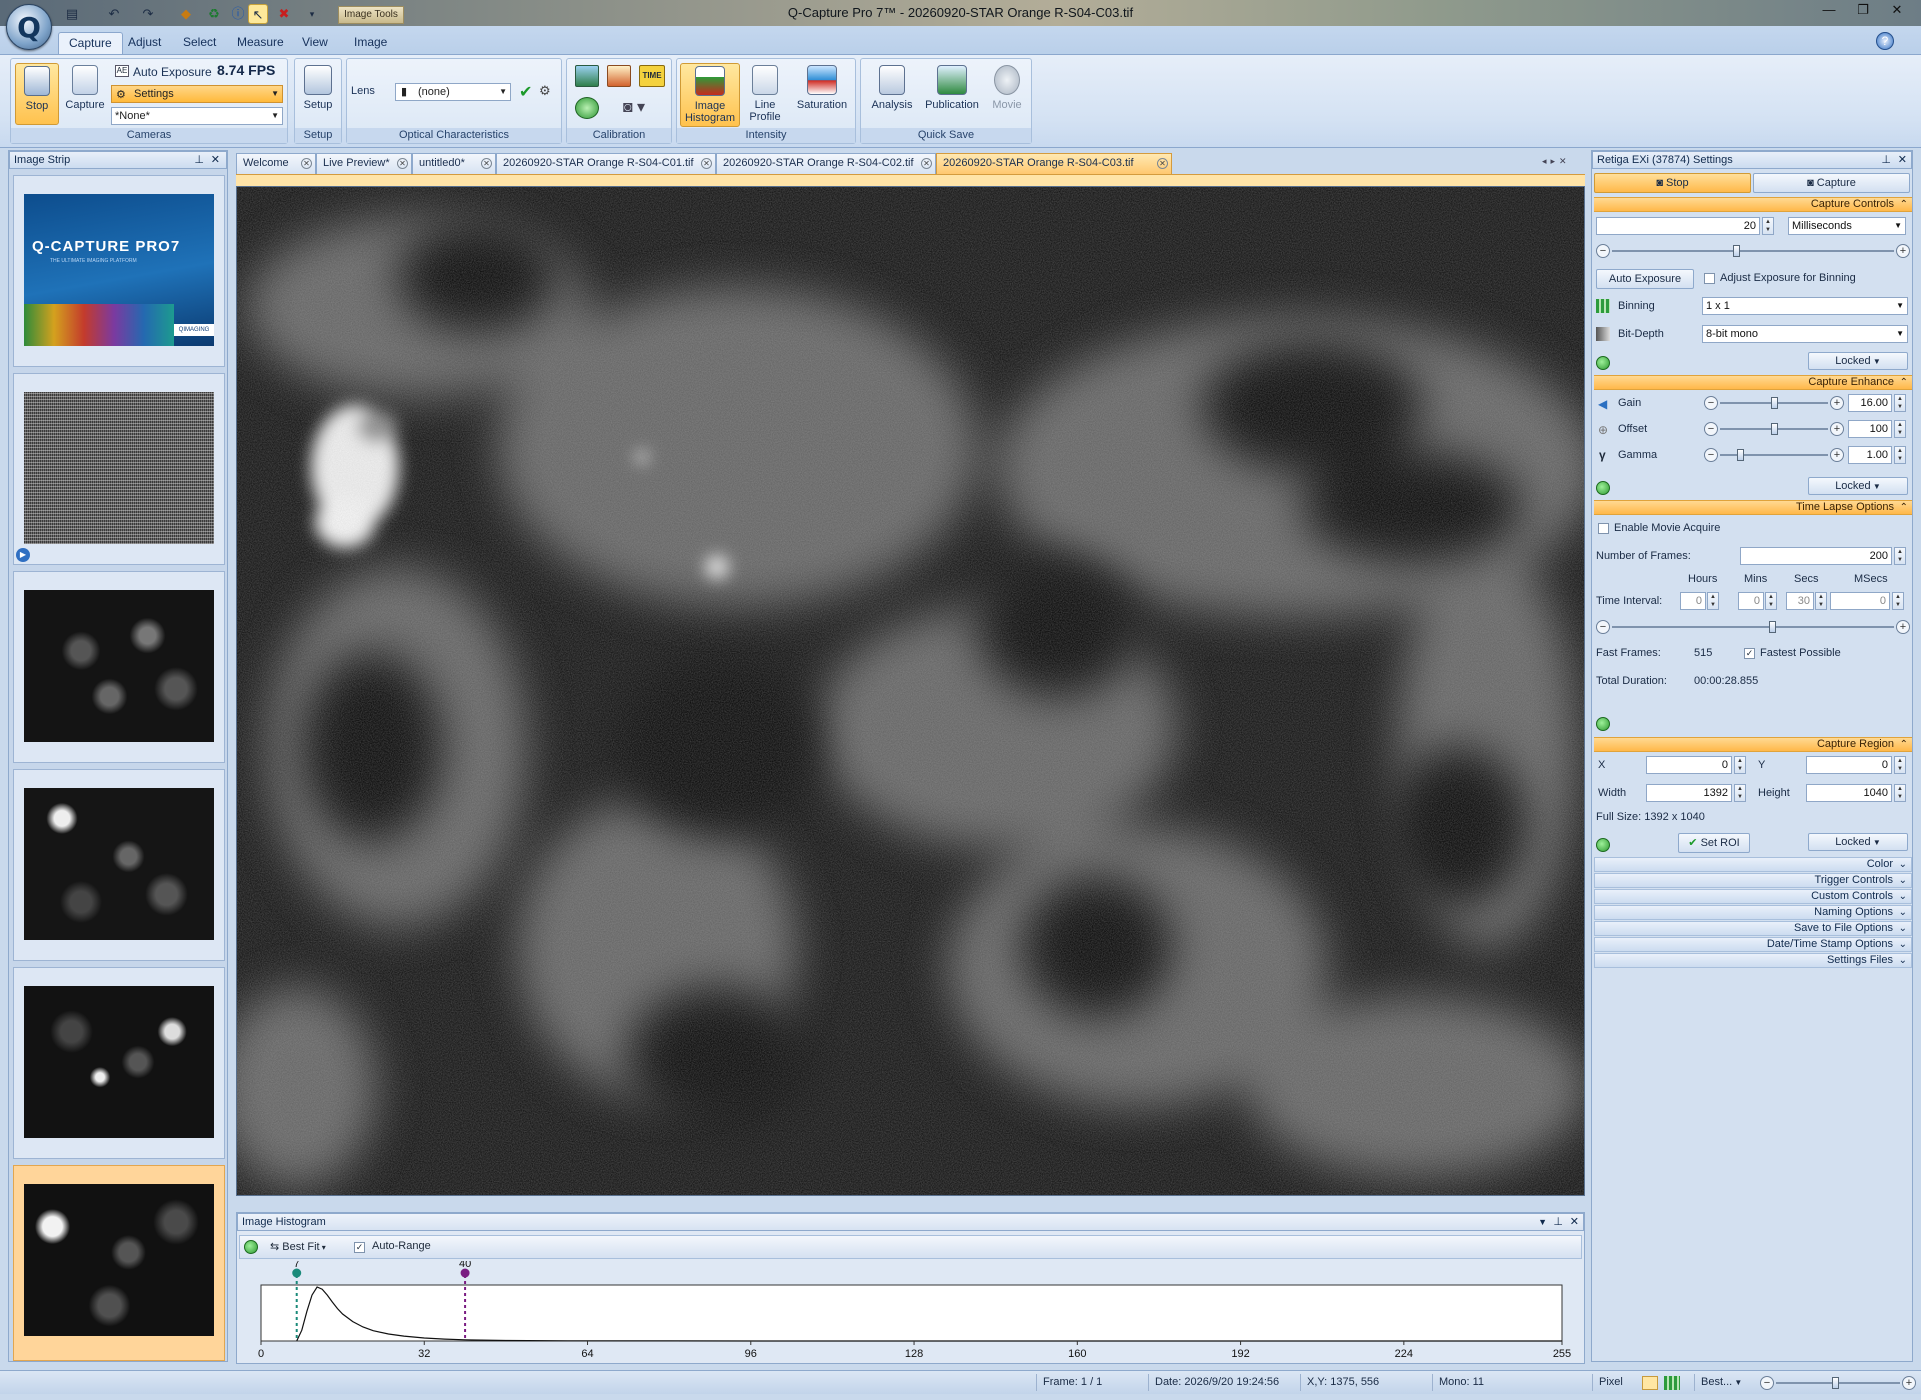 This screenshot has width=1921, height=1400. What do you see at coordinates (1725, 1382) in the screenshot?
I see `zoom-fit-dropdown: Best... ▼` at bounding box center [1725, 1382].